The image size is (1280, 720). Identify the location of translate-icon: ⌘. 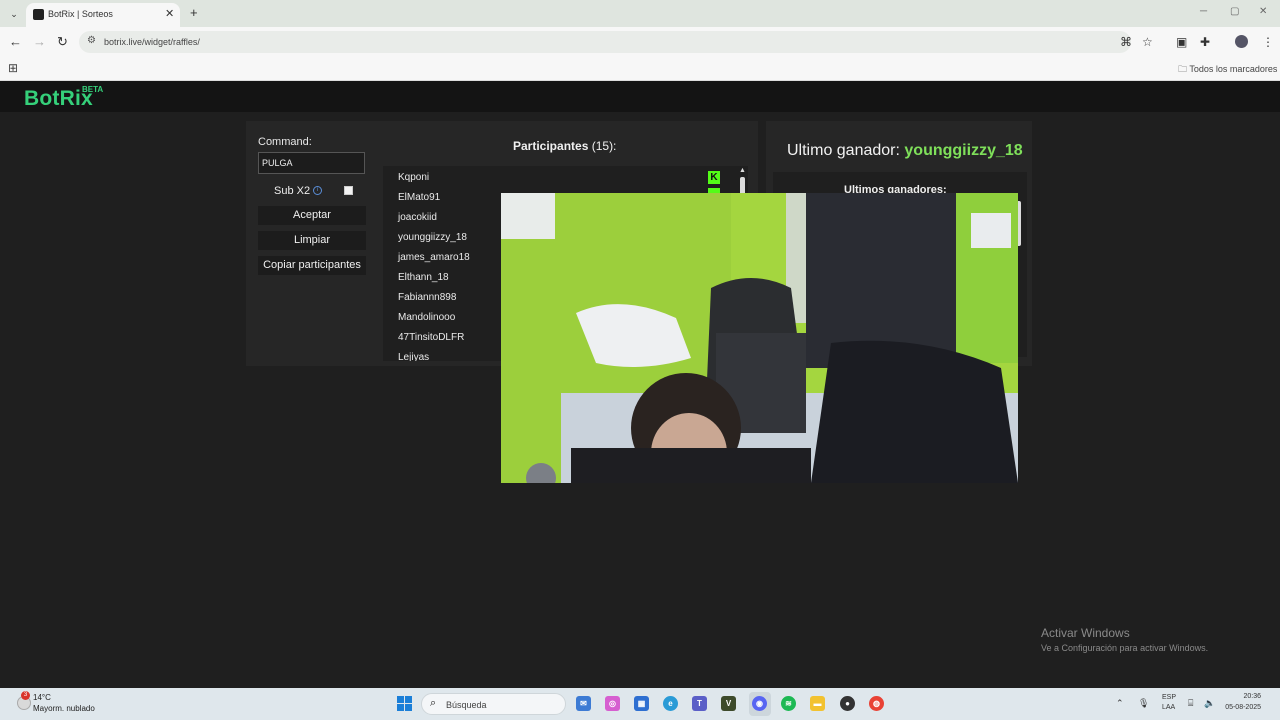
(1126, 42).